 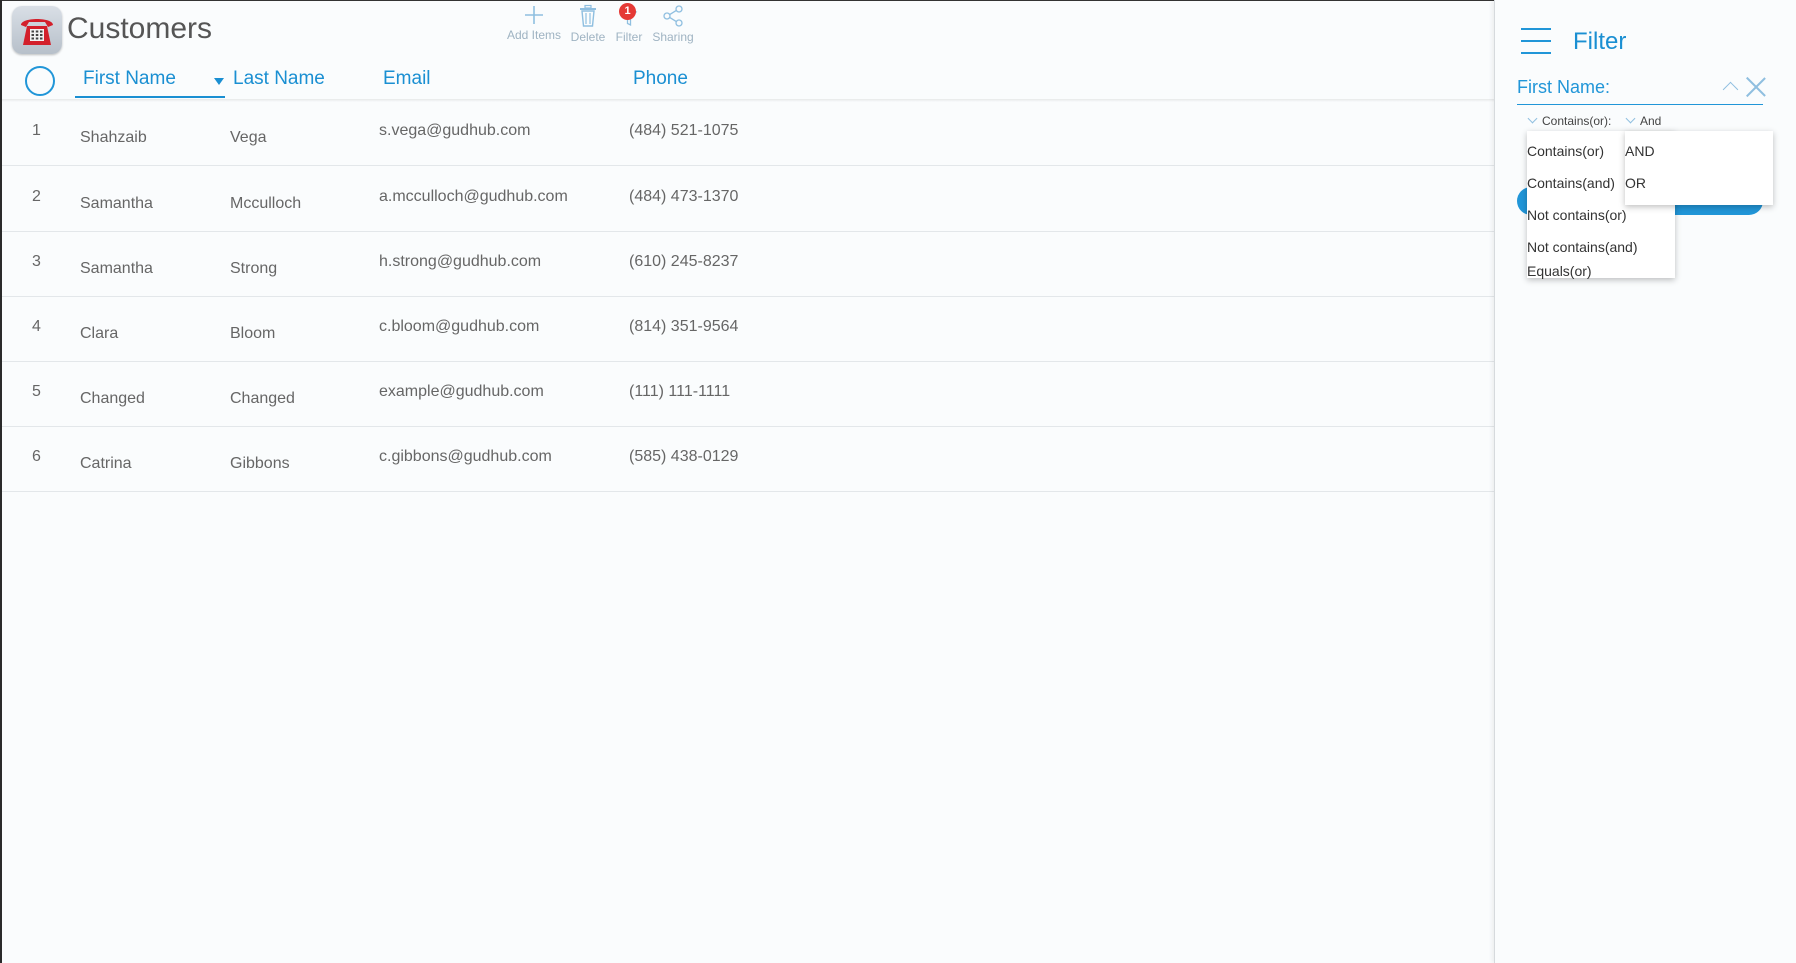 I want to click on dropdown-option: Not contains(and), so click(x=1582, y=247).